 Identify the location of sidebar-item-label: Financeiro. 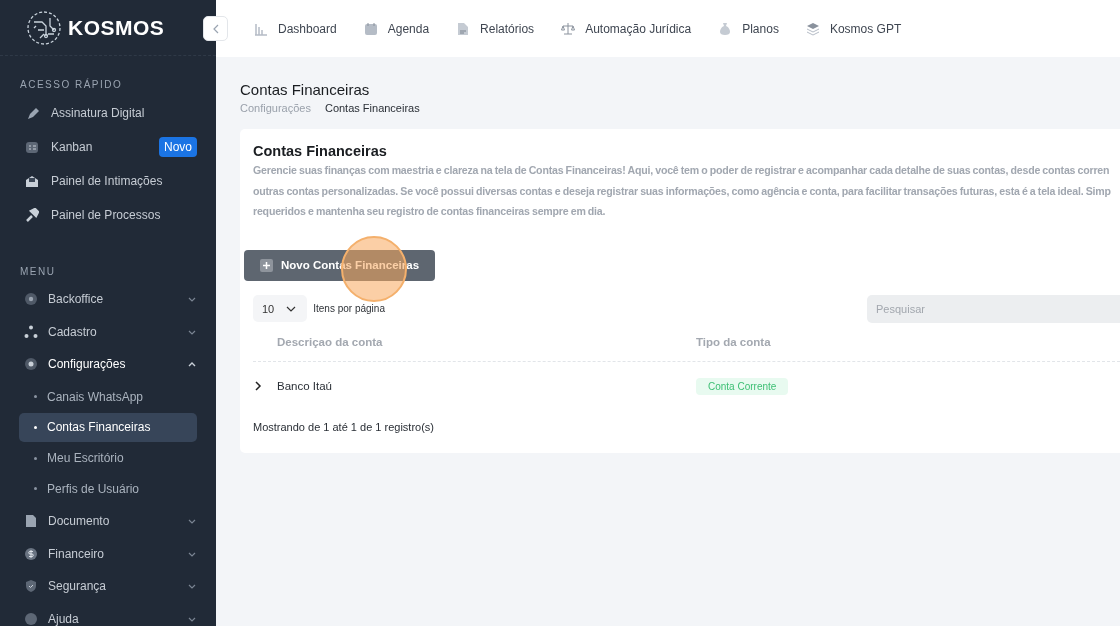
(77, 553).